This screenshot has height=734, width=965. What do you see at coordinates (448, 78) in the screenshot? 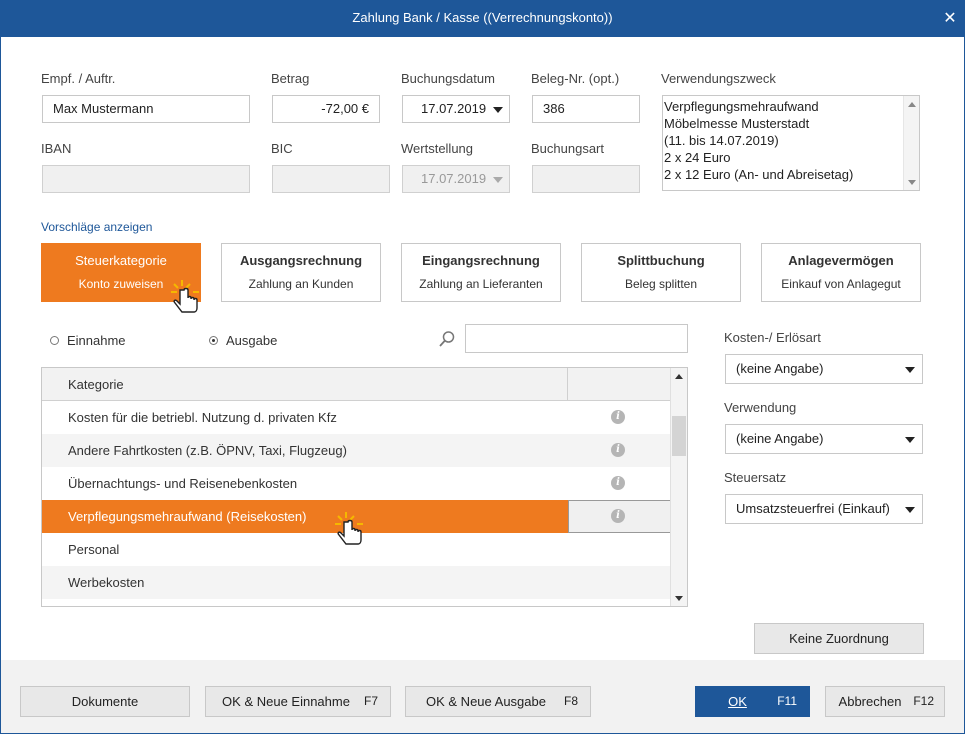
I see `buchungsdatum-label: Buchungsdatum` at bounding box center [448, 78].